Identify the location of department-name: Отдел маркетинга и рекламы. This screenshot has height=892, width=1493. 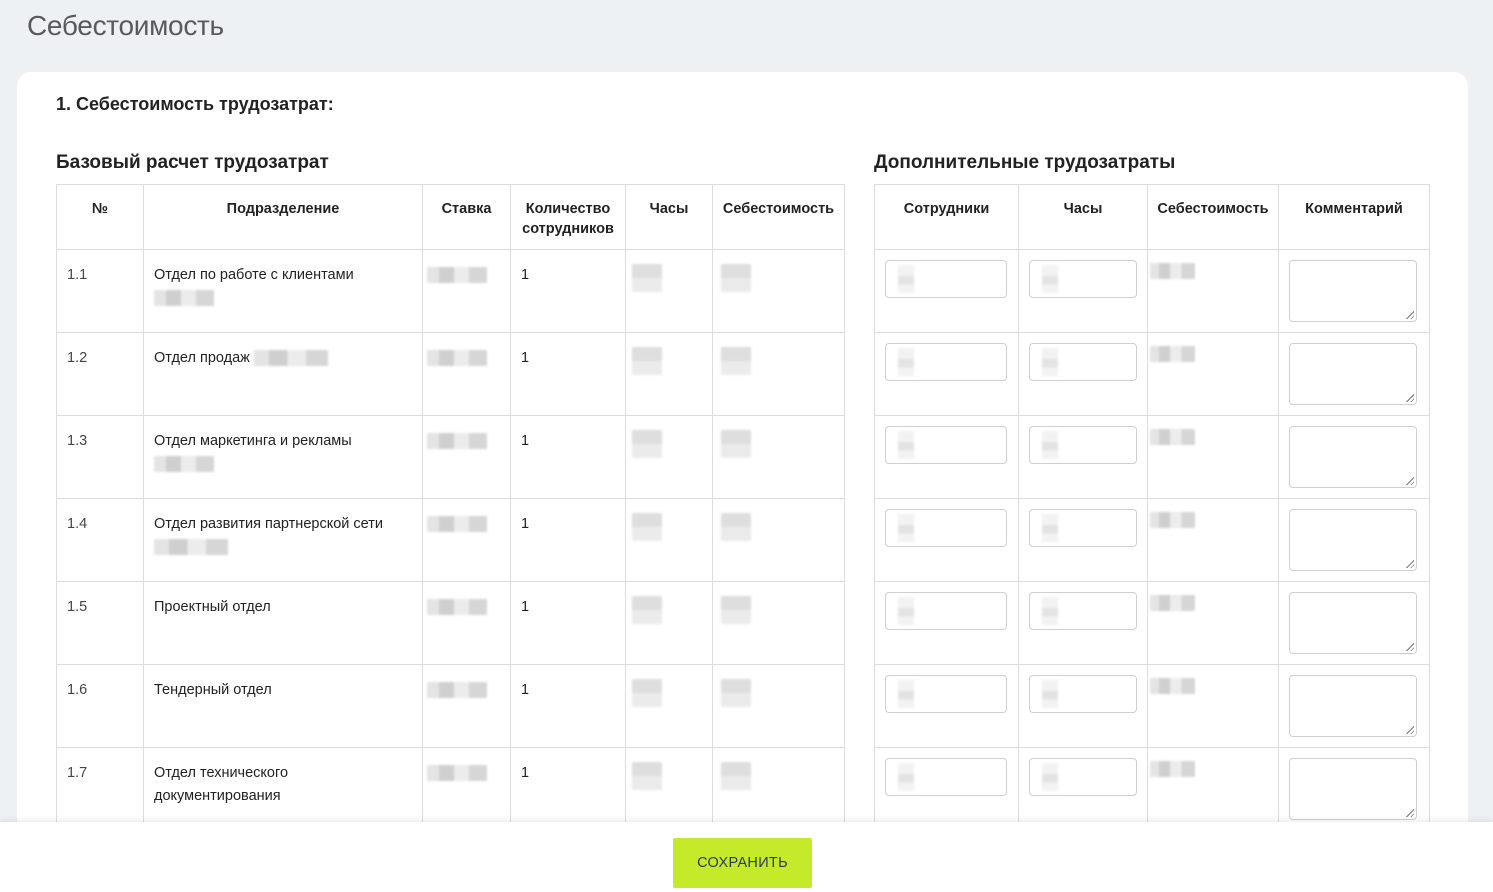
(253, 441).